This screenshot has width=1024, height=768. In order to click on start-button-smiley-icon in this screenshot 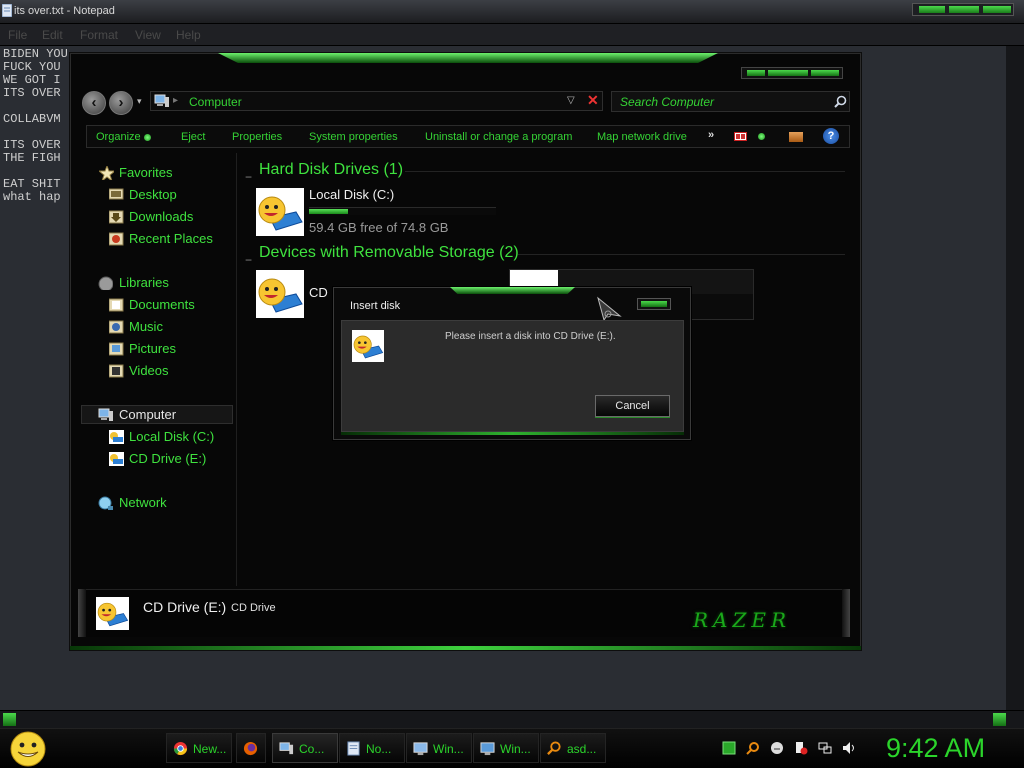, I will do `click(28, 749)`.